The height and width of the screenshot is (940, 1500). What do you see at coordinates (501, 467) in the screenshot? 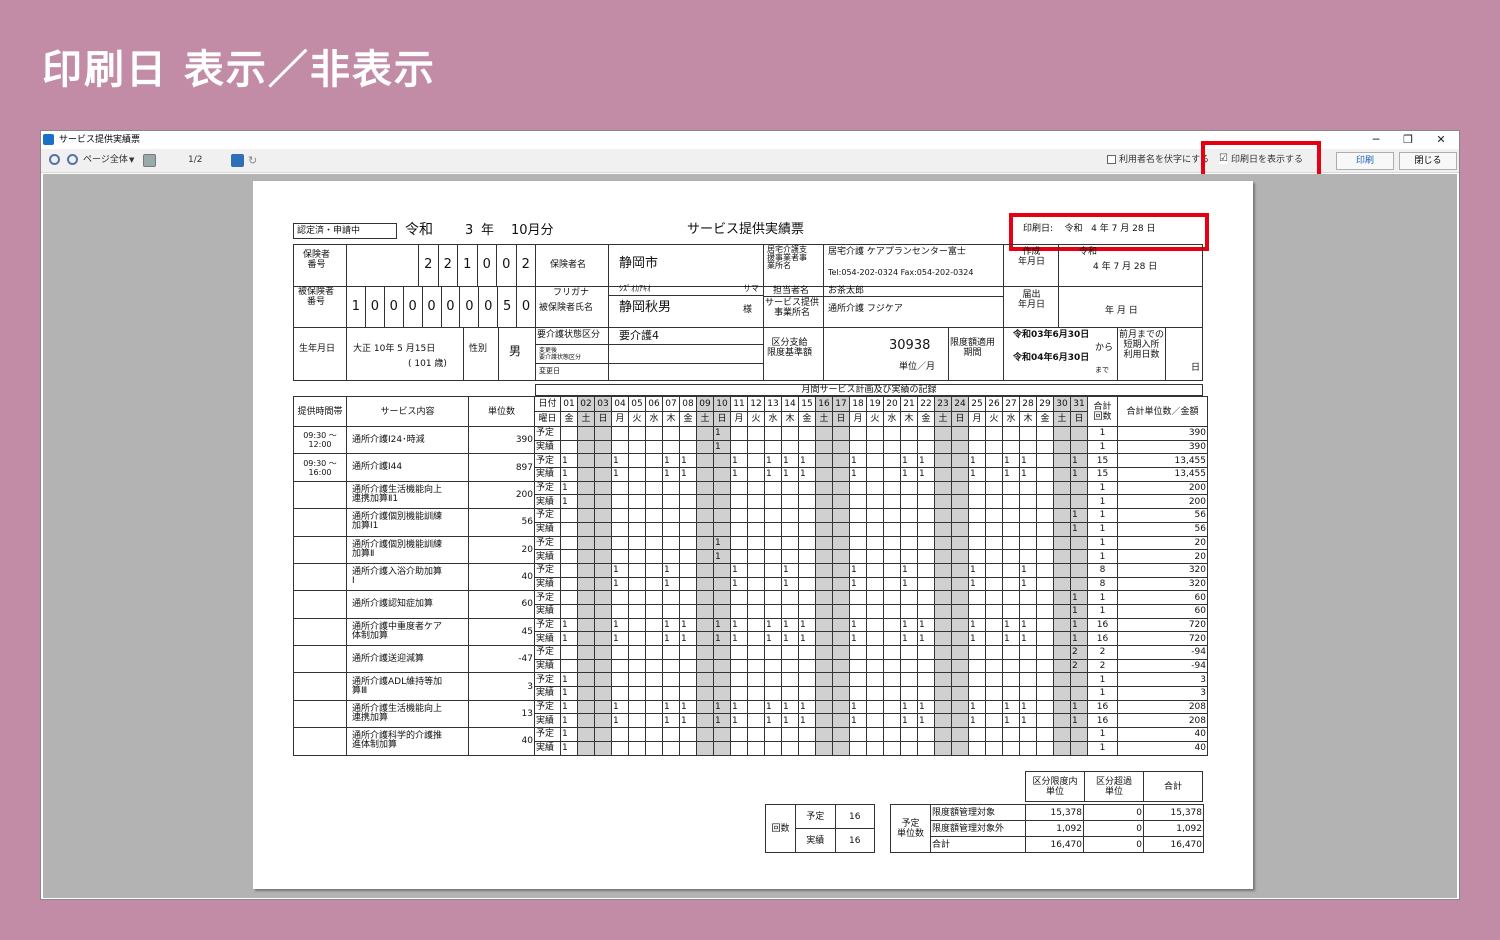
I see `service-units: 897` at bounding box center [501, 467].